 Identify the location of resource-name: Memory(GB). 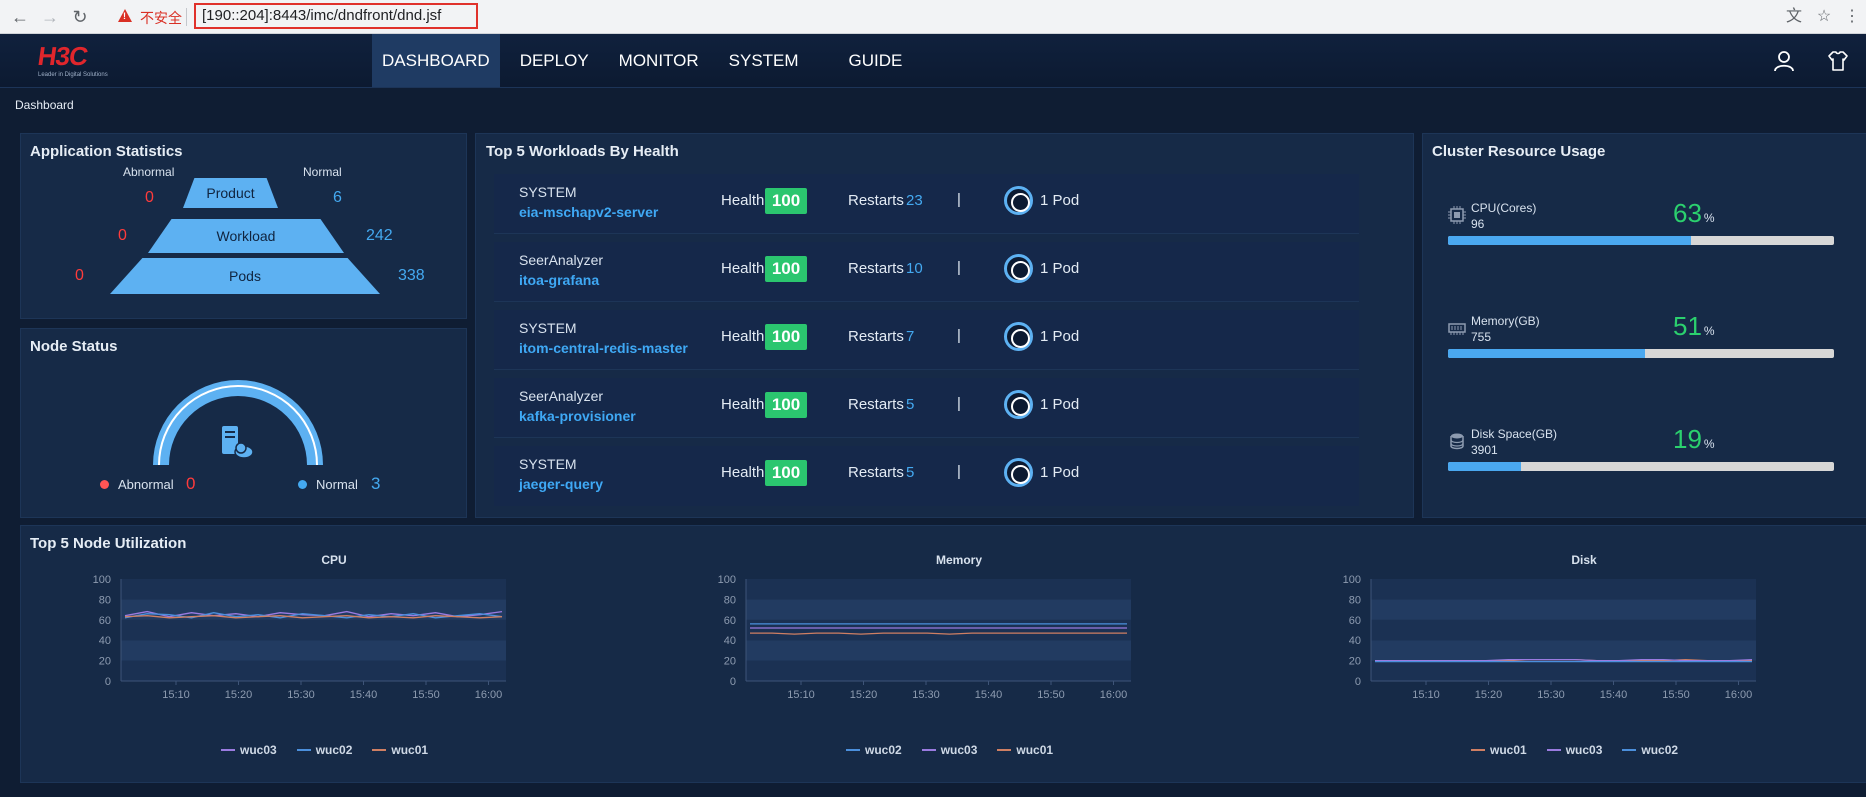
(1505, 321).